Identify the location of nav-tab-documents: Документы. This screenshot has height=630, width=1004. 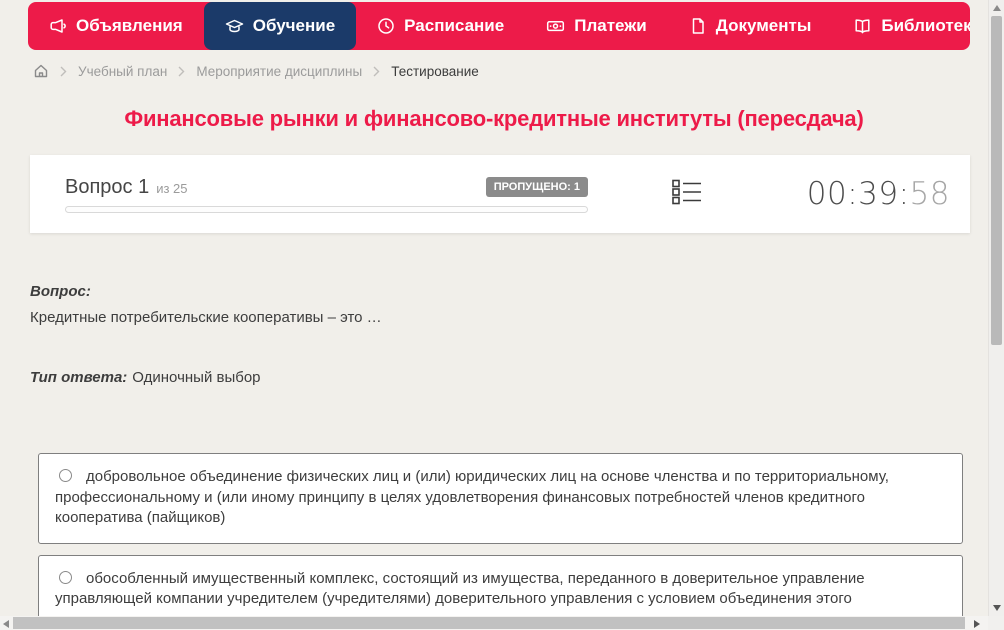
(750, 26).